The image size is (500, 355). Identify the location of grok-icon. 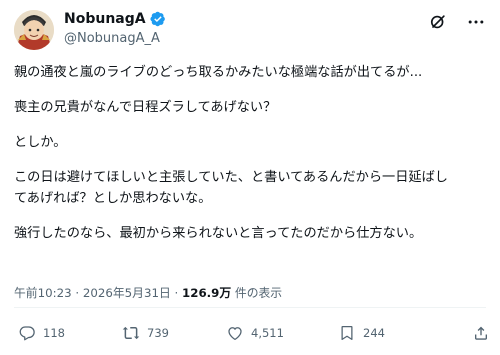
(438, 22).